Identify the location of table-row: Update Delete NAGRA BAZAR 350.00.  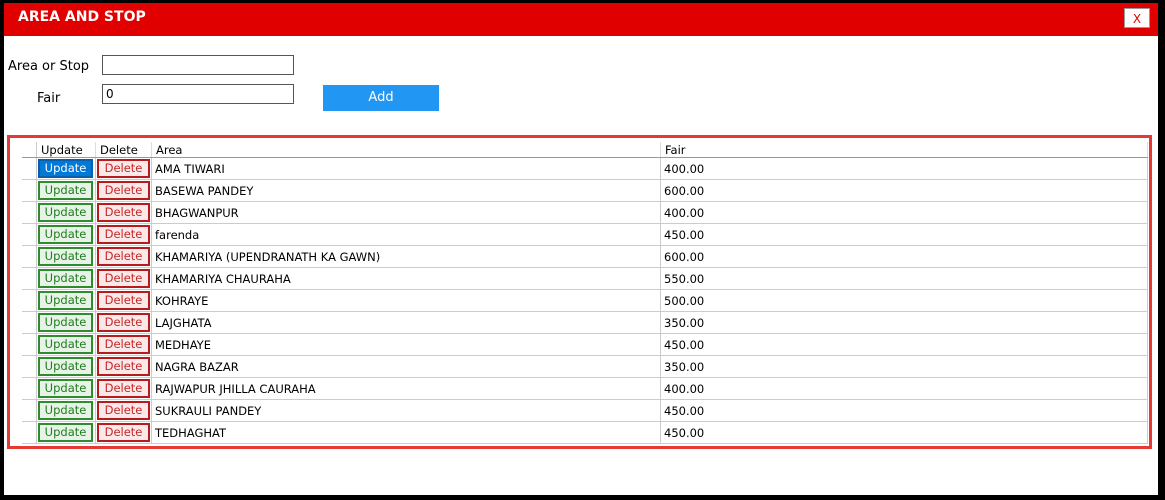
(585, 366).